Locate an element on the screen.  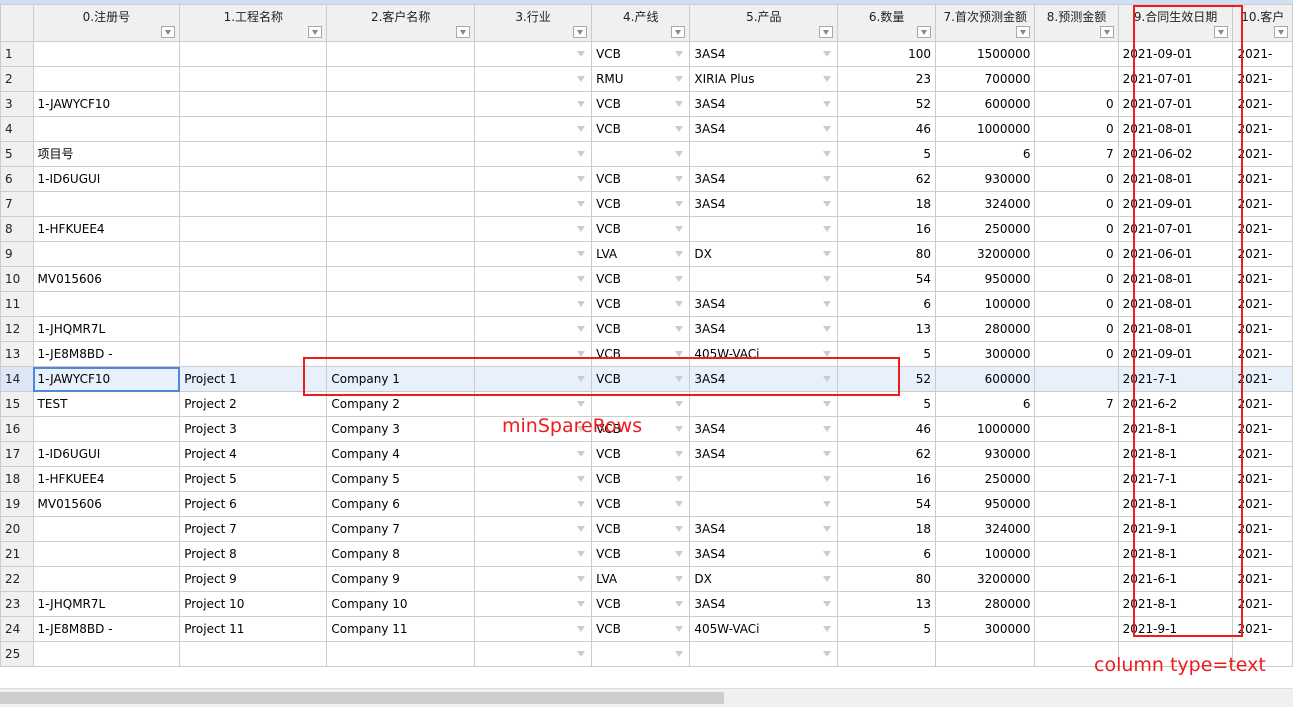
row-header: 13 is located at coordinates (17, 354).